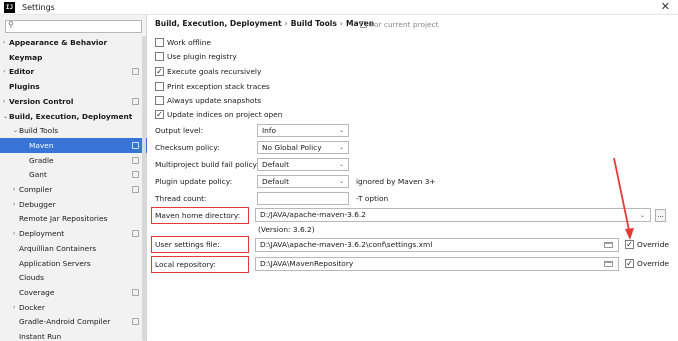 Image resolution: width=678 pixels, height=341 pixels. What do you see at coordinates (623, 198) in the screenshot?
I see `annotation-arrow` at bounding box center [623, 198].